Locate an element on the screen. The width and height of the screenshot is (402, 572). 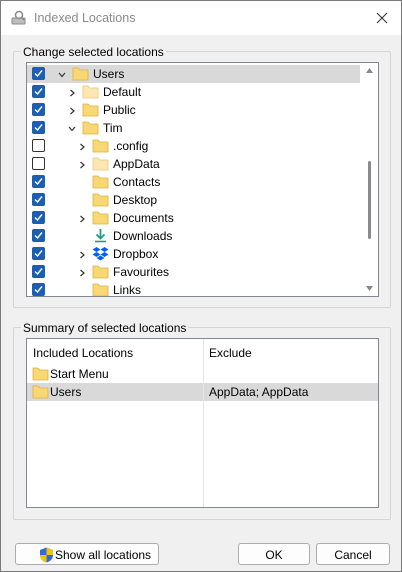
column-divider is located at coordinates (203, 423).